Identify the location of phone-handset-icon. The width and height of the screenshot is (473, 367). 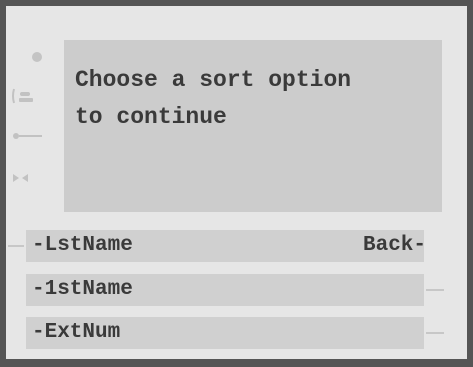
(30, 96).